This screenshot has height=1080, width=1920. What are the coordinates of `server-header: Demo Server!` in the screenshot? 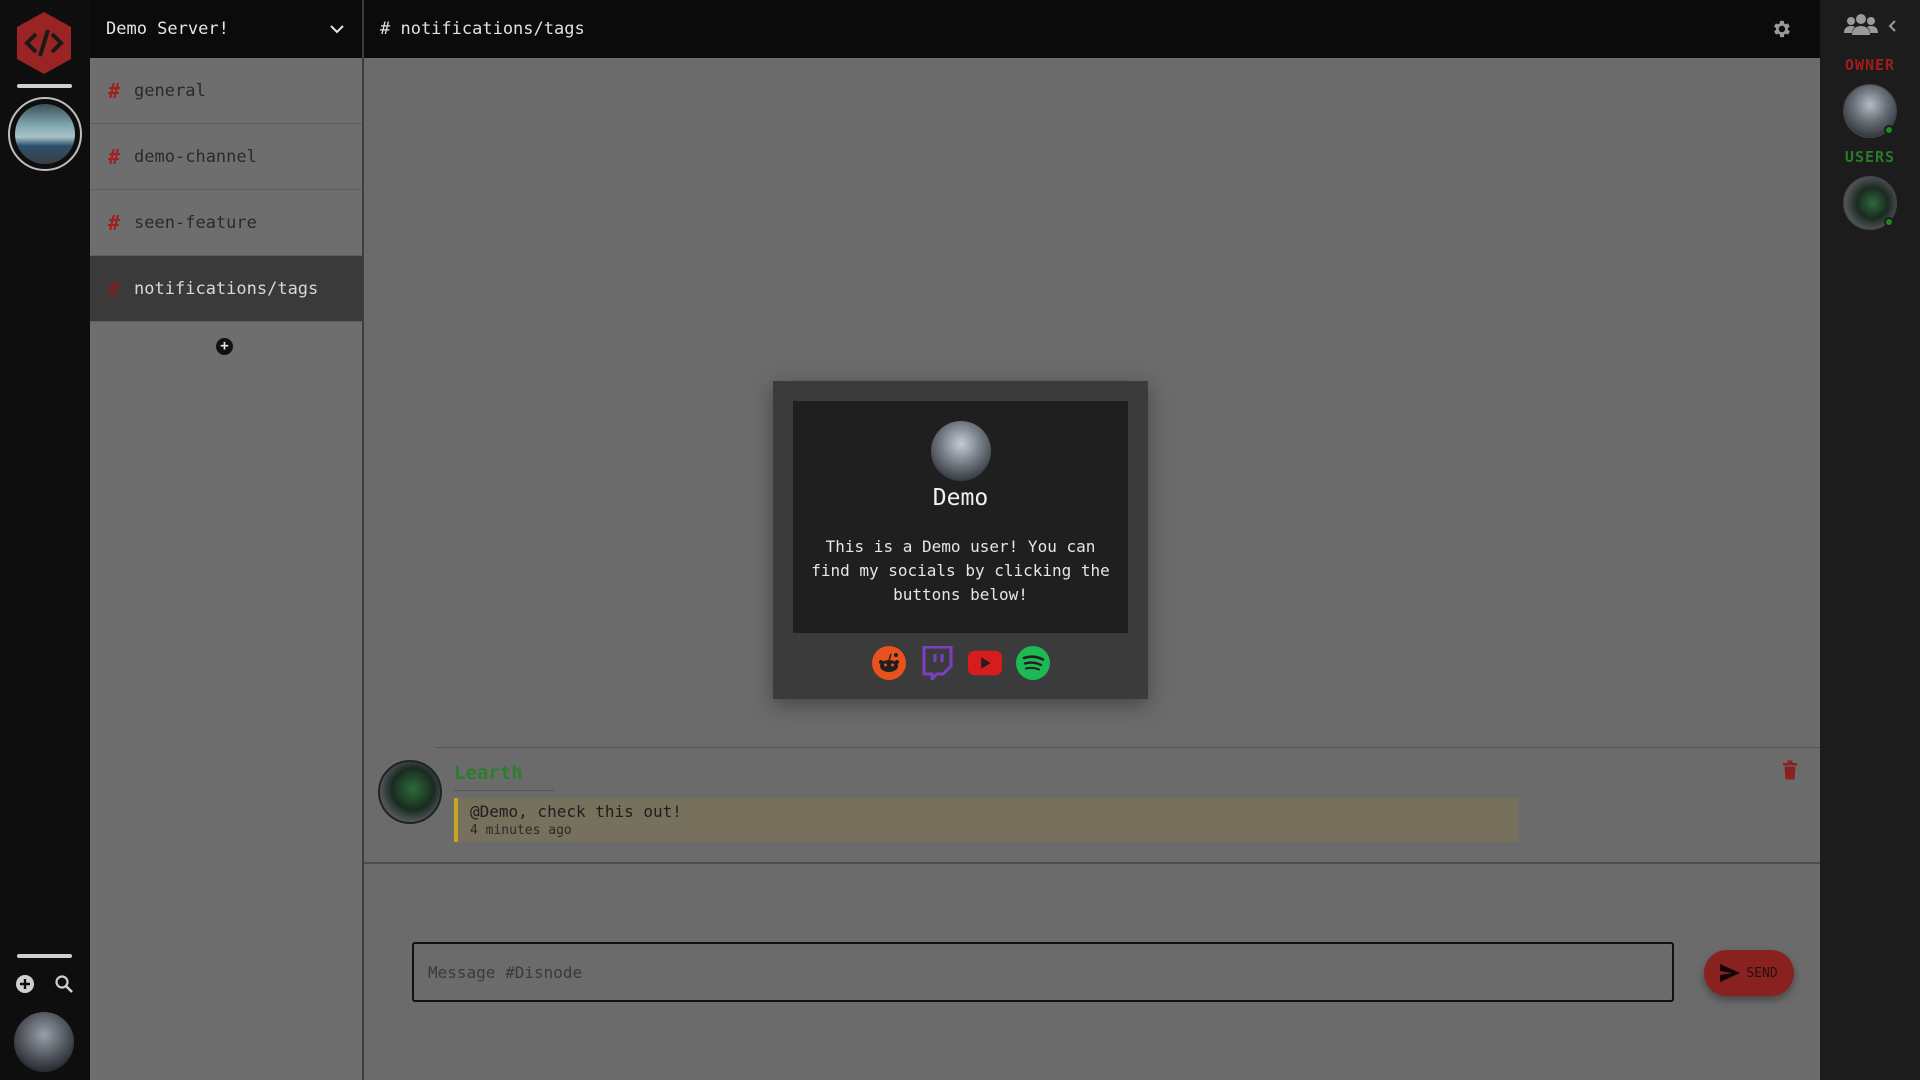 It's located at (226, 29).